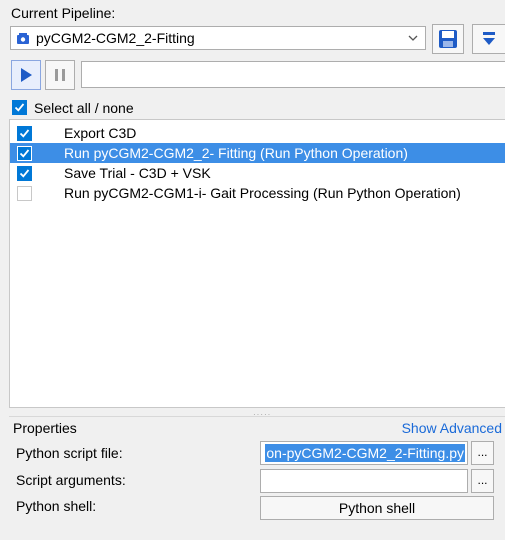 The width and height of the screenshot is (505, 540). Describe the element at coordinates (84, 108) in the screenshot. I see `select-all-label: Select all / none` at that location.